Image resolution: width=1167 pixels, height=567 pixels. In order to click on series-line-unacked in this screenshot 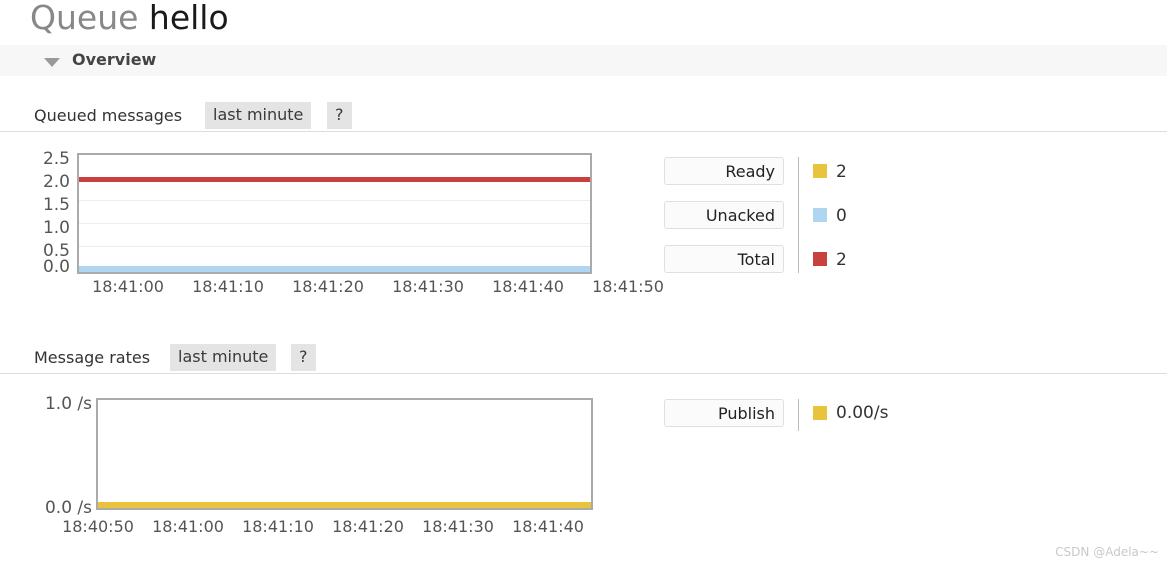, I will do `click(334, 269)`.